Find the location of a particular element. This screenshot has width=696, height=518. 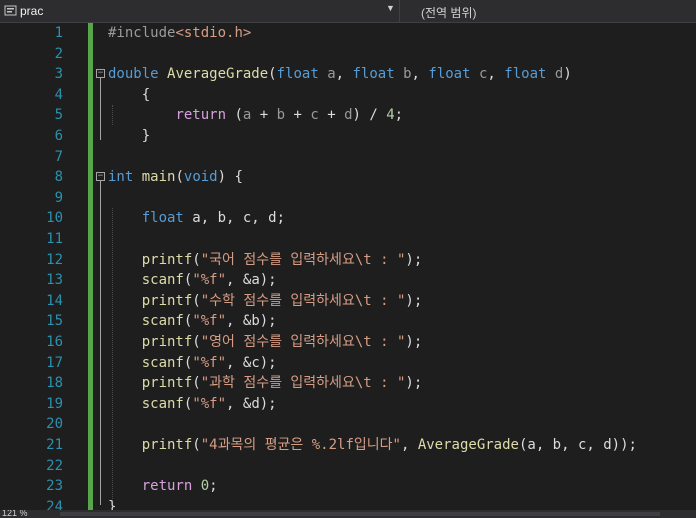

code-line: int main(void) { is located at coordinates (175, 177).